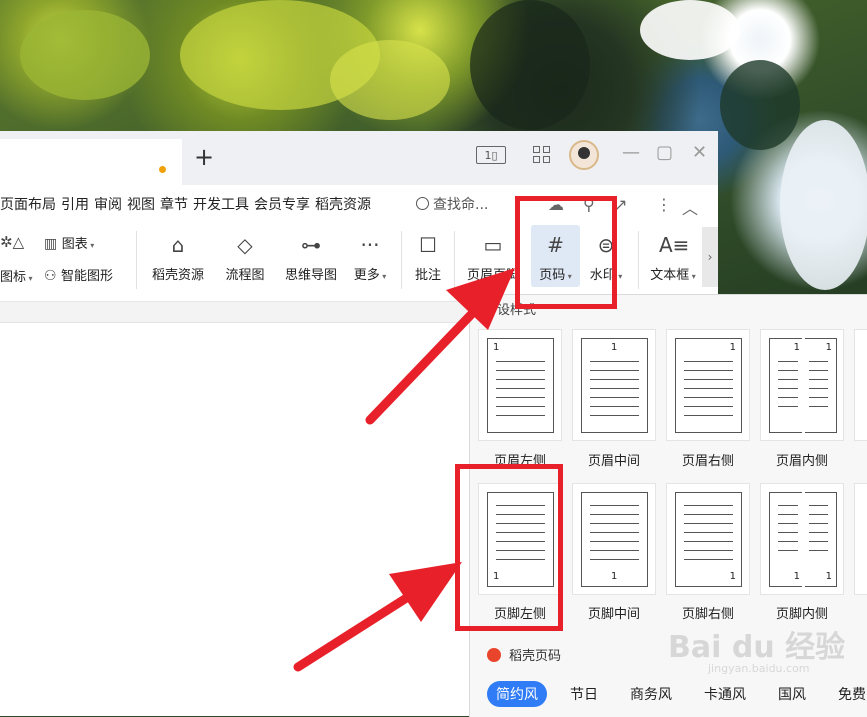 This screenshot has height=717, width=867. Describe the element at coordinates (757, 652) in the screenshot. I see `baidu-watermark: Bai du 经验 jingyan.baidu.com` at that location.